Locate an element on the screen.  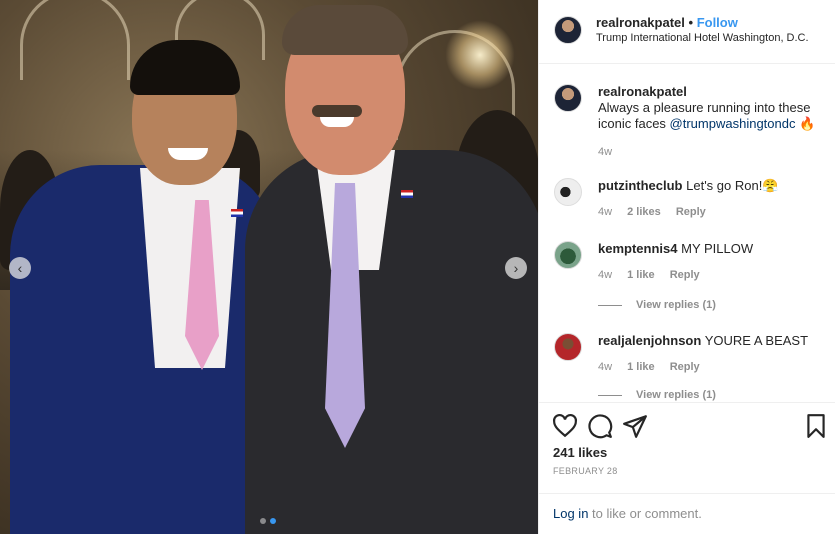
chevron-right-icon: › is located at coordinates (516, 268).